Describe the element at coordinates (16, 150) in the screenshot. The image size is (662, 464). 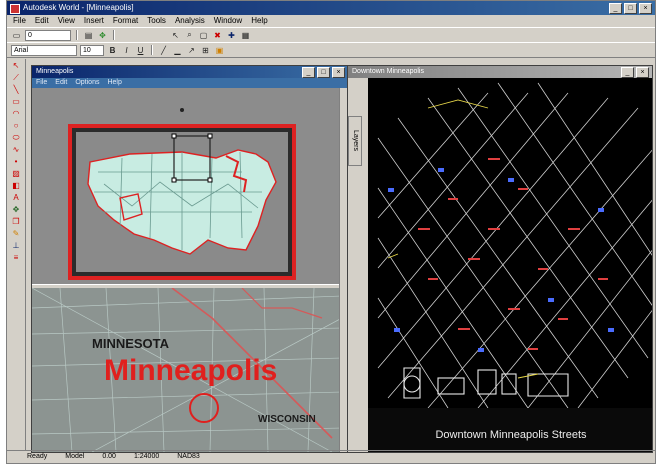
I see `spline-icon: ∿` at that location.